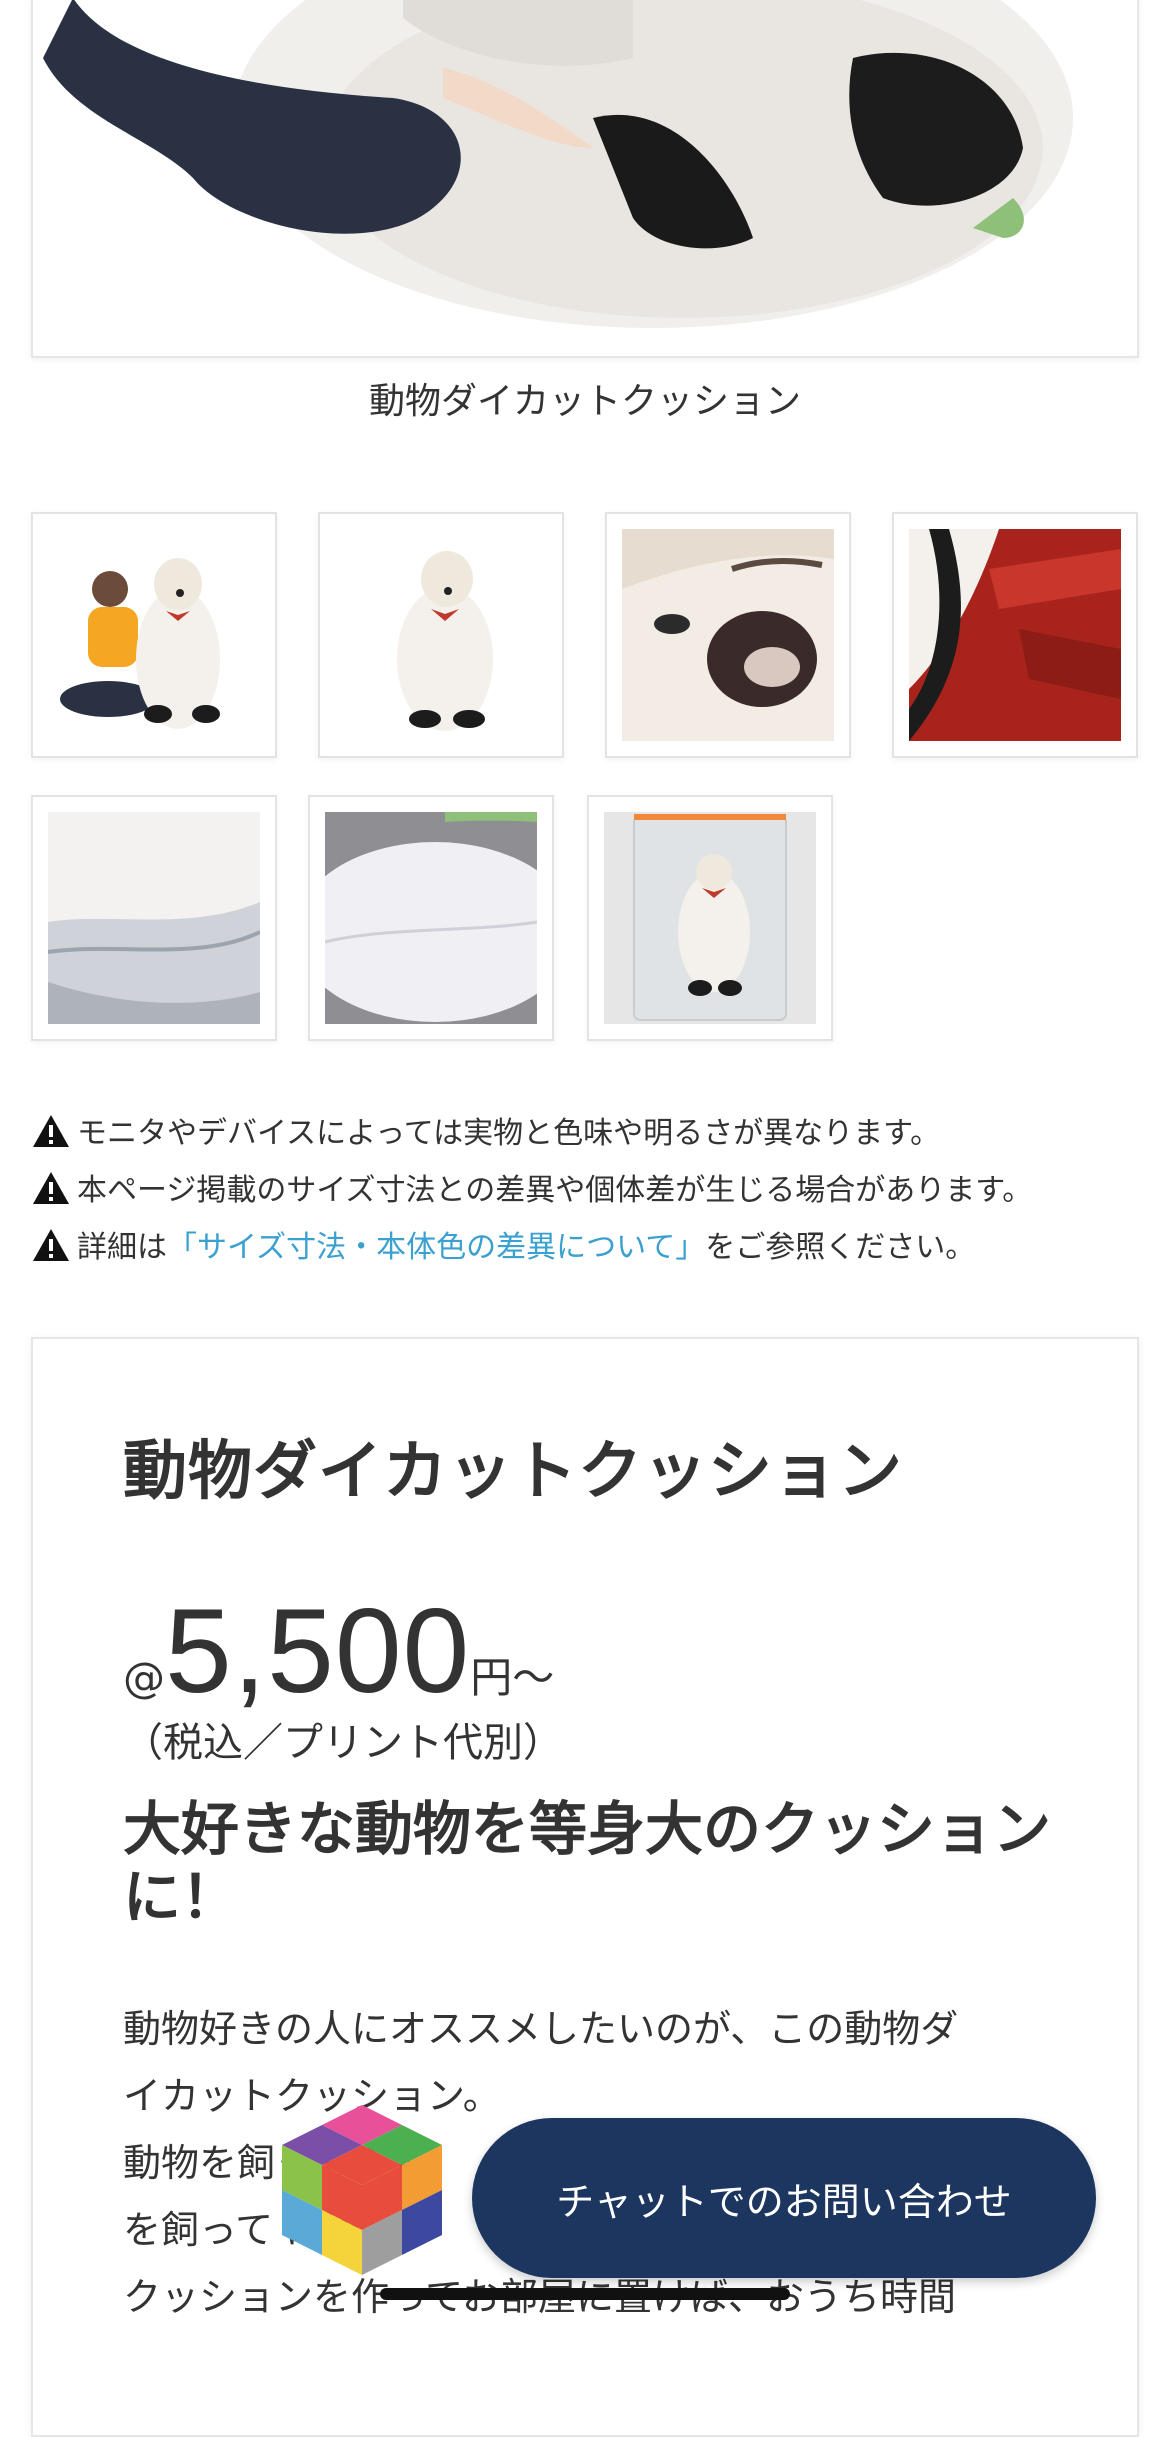  I want to click on notice-color-difference: モニタやデバイスによっては実物と色味や明るさが異なります。, so click(485, 1130).